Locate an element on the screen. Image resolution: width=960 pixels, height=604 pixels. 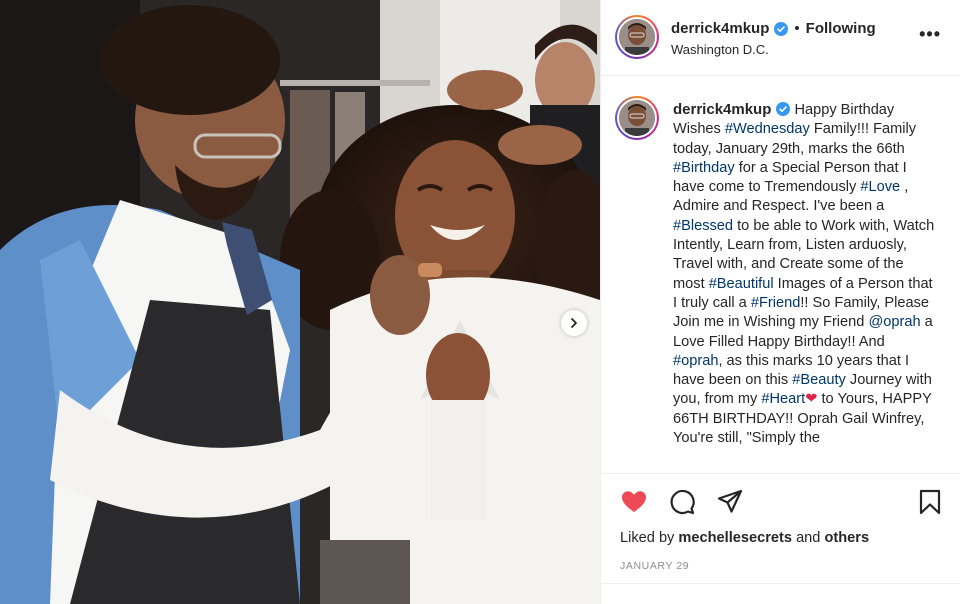
caption-hashtag-link: #Birthday is located at coordinates (704, 168).